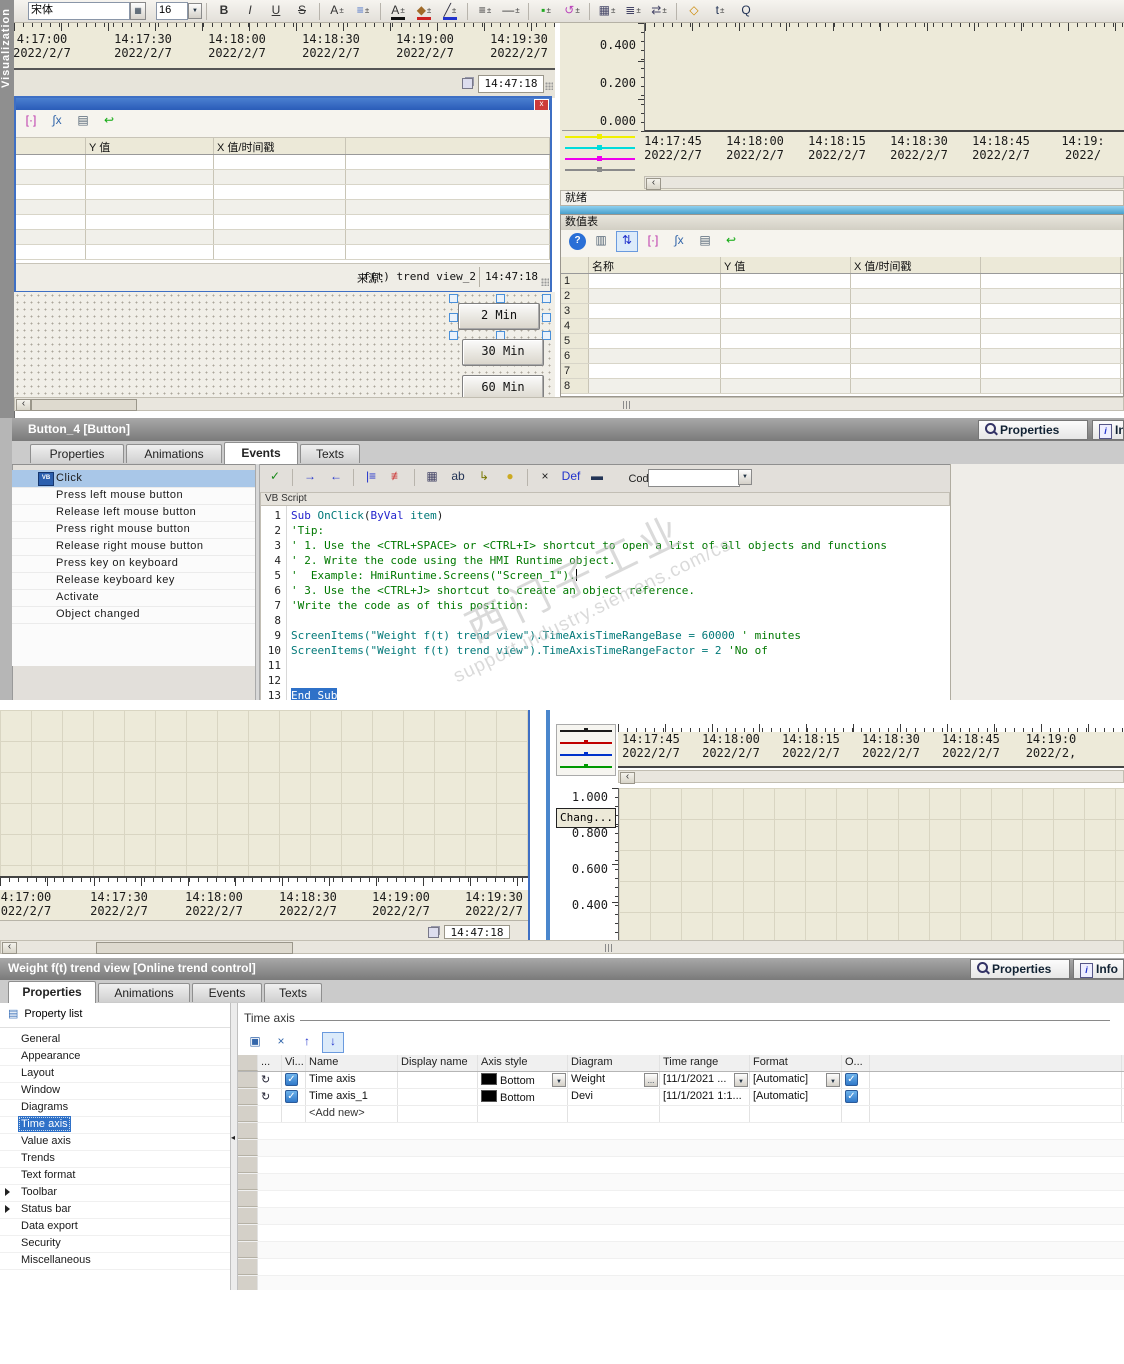 This screenshot has height=1364, width=1124. What do you see at coordinates (627, 241) in the screenshot?
I see `swap-axes-icon: ⇅` at bounding box center [627, 241].